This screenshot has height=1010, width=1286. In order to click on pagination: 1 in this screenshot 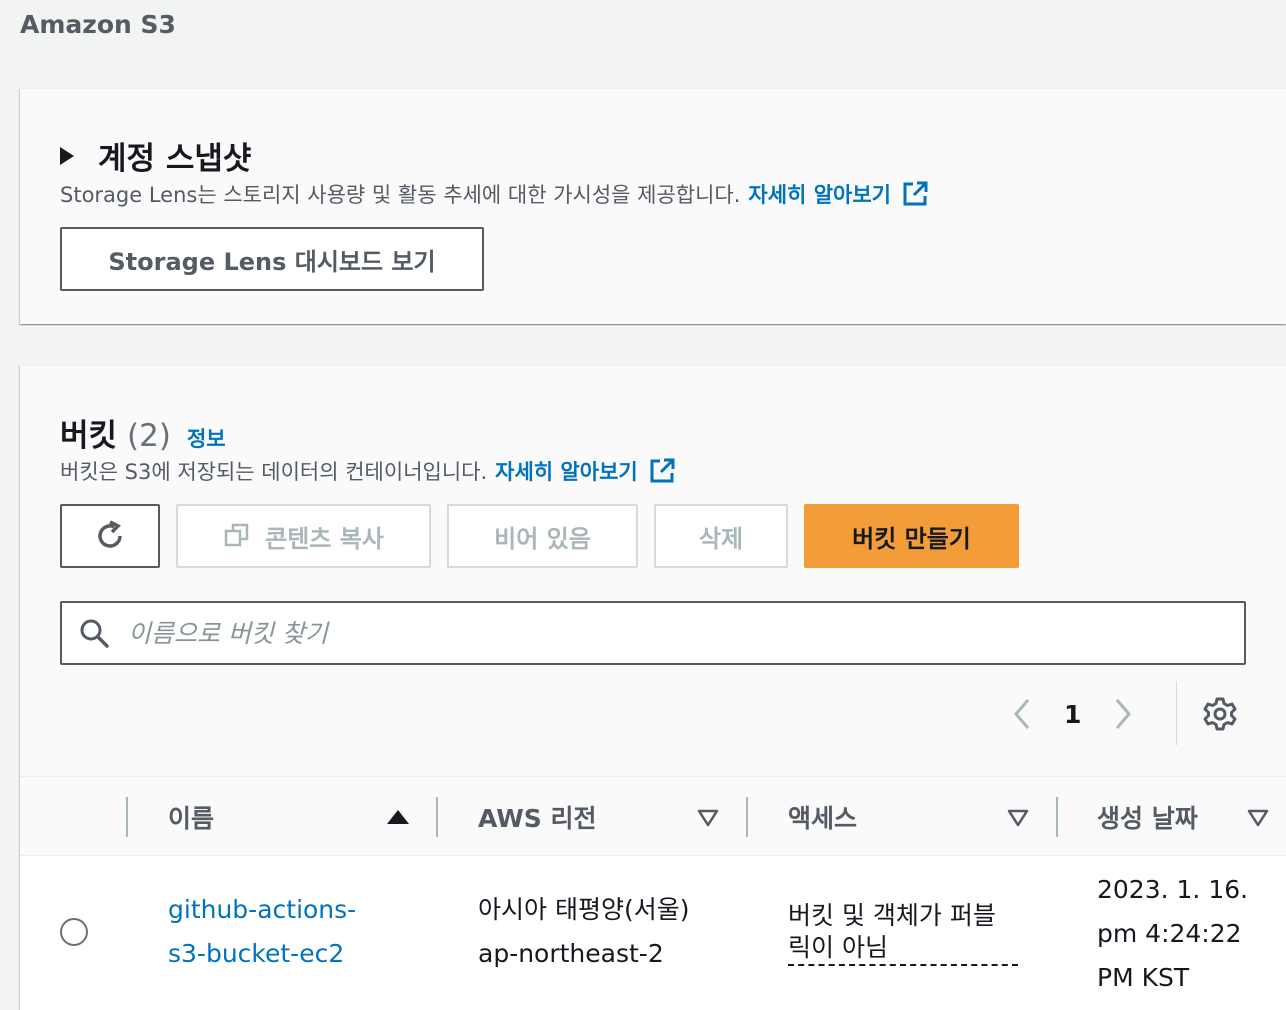, I will do `click(1072, 714)`.